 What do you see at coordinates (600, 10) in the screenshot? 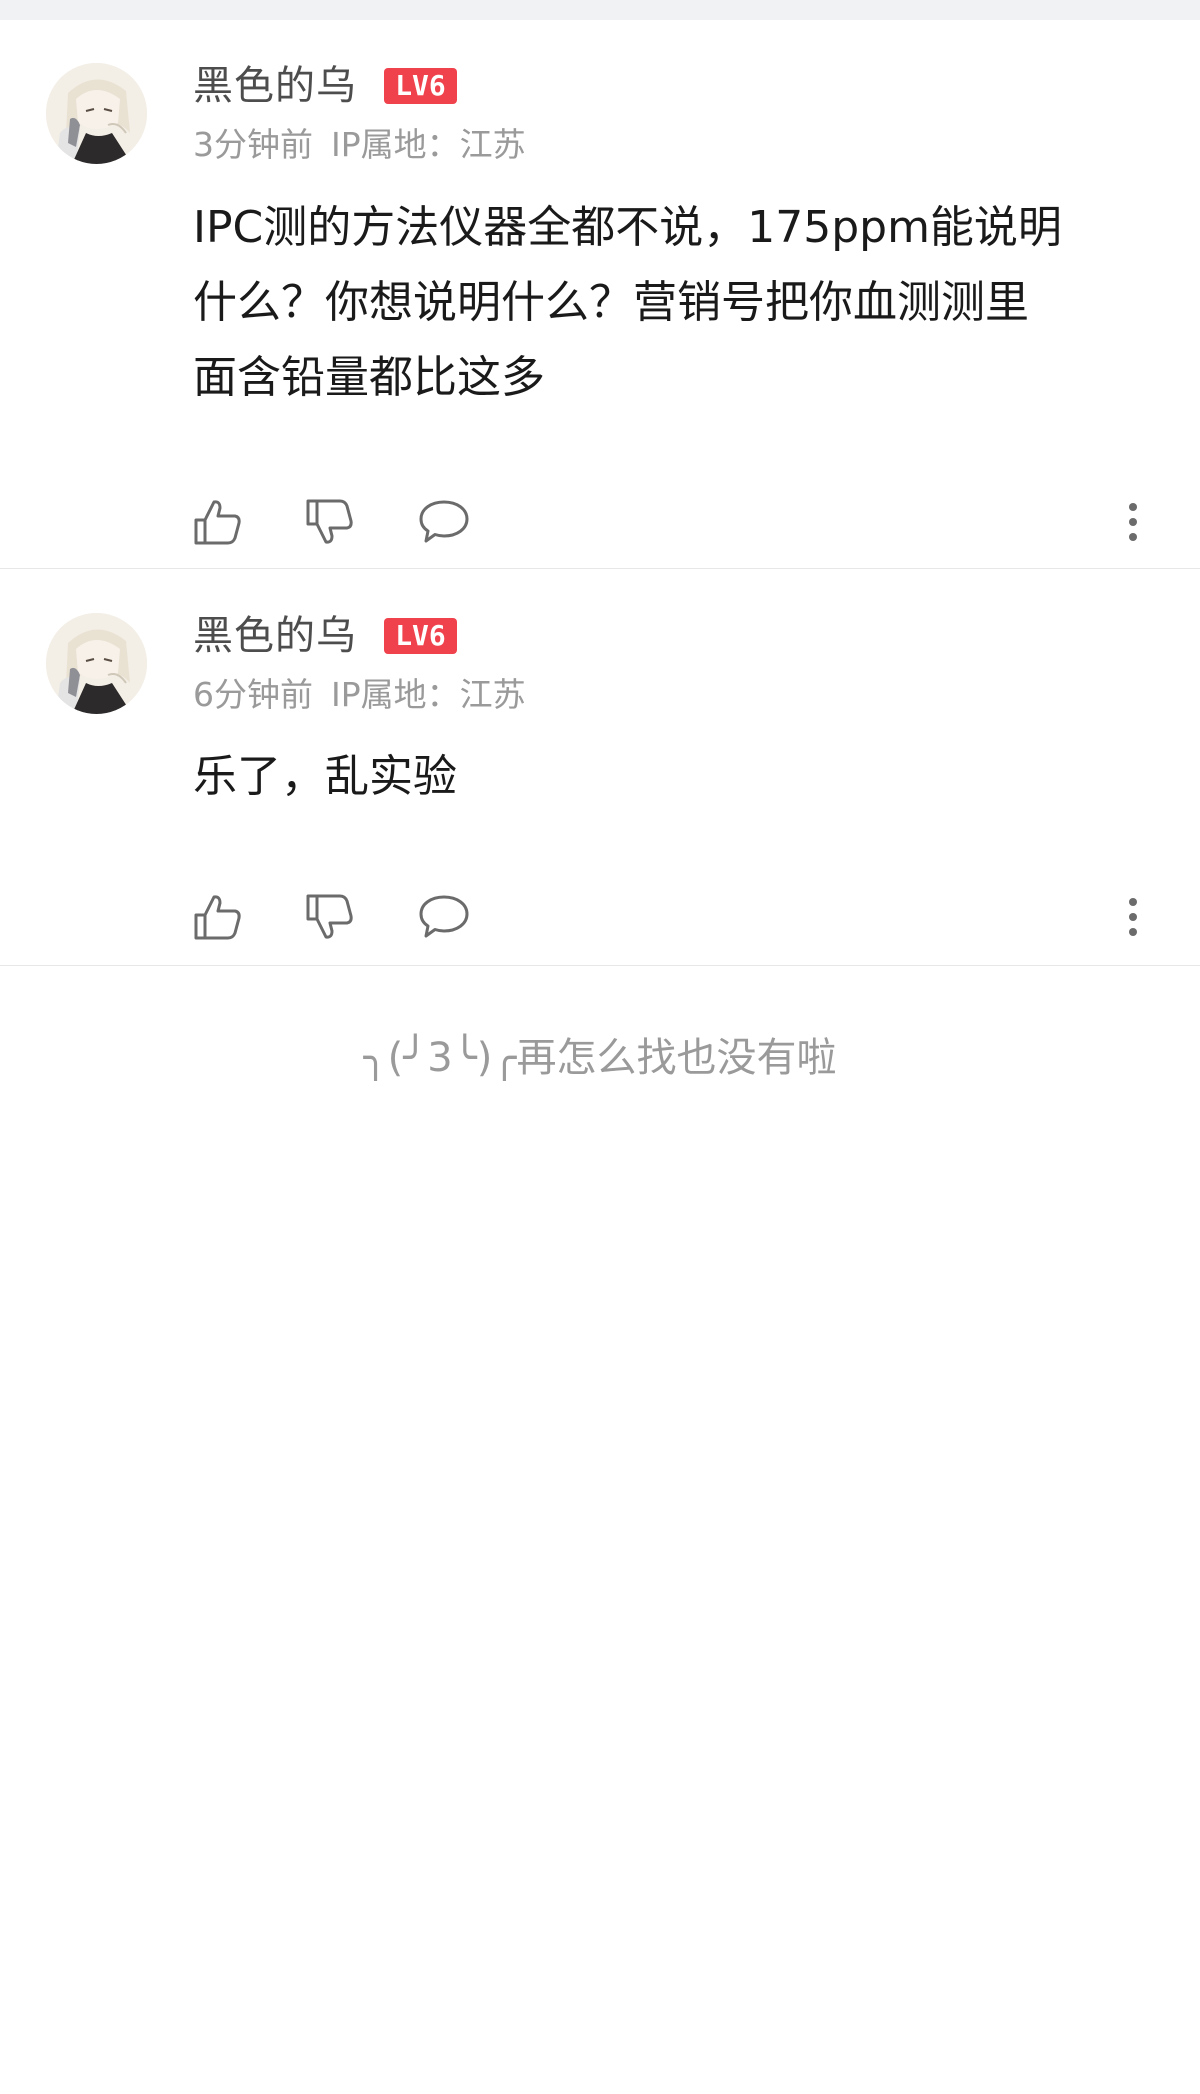
I see `top-strip` at bounding box center [600, 10].